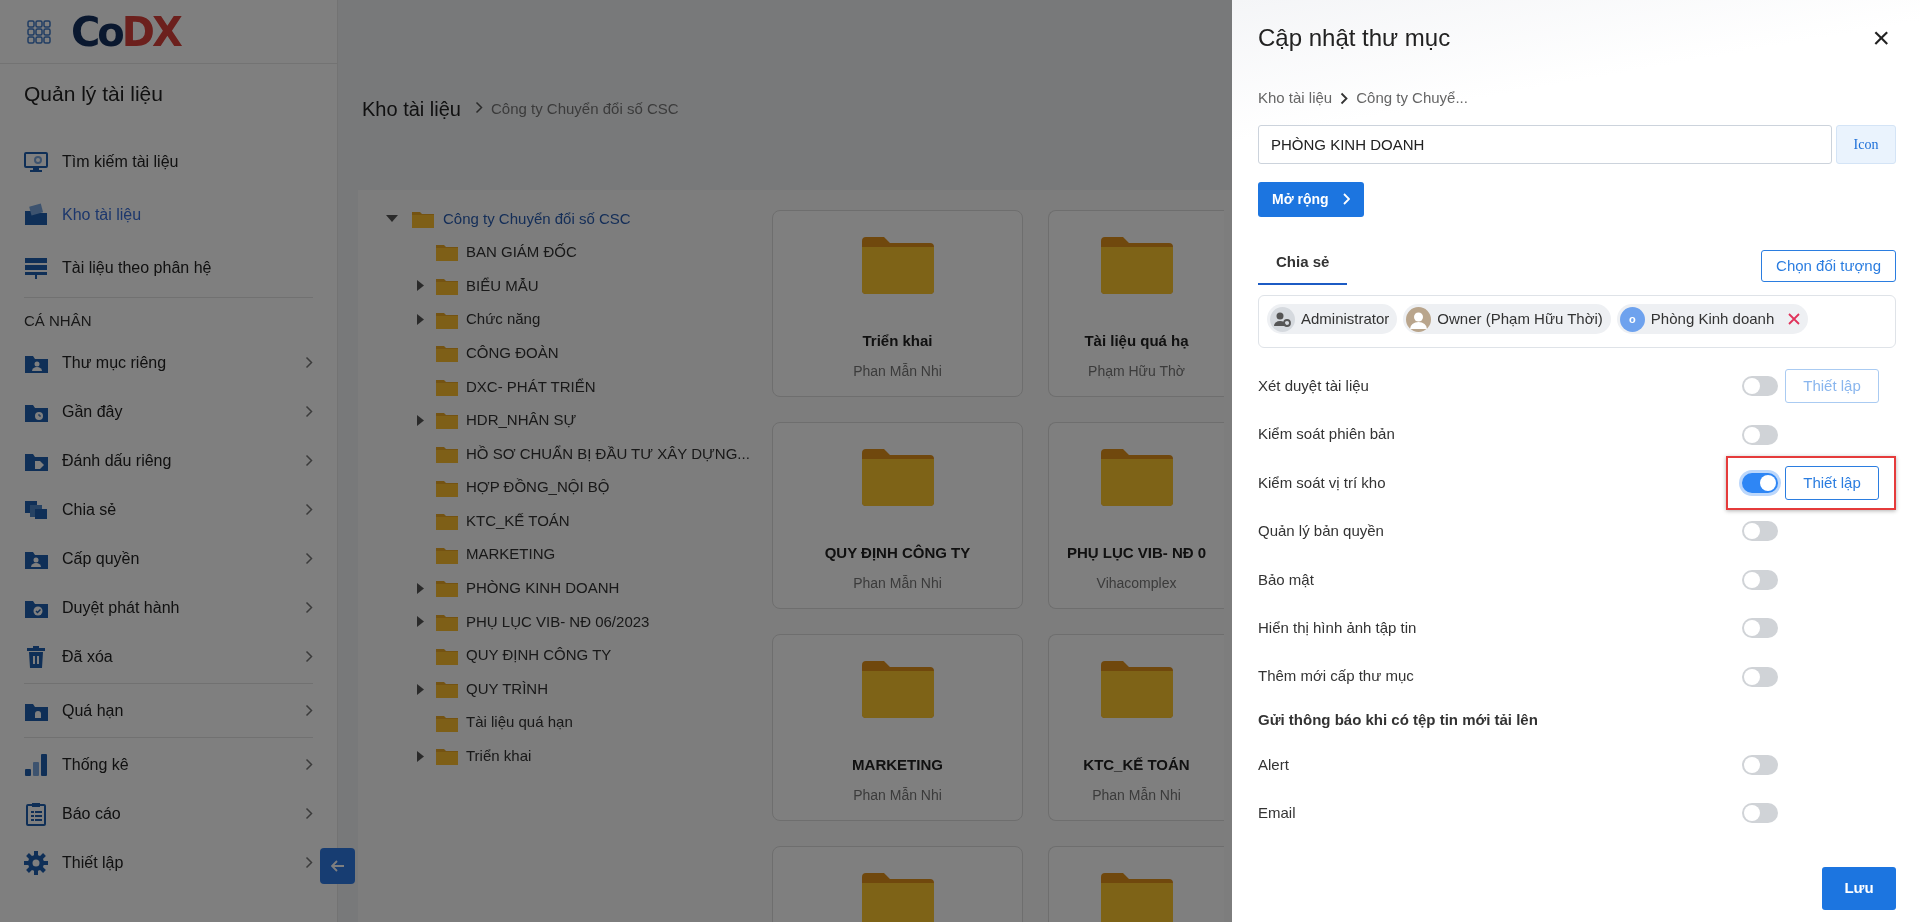 The image size is (1920, 922). Describe the element at coordinates (1136, 727) in the screenshot. I see `folder-card: KTC_KẾ TOÁN Phan Mẫn Nhi` at that location.